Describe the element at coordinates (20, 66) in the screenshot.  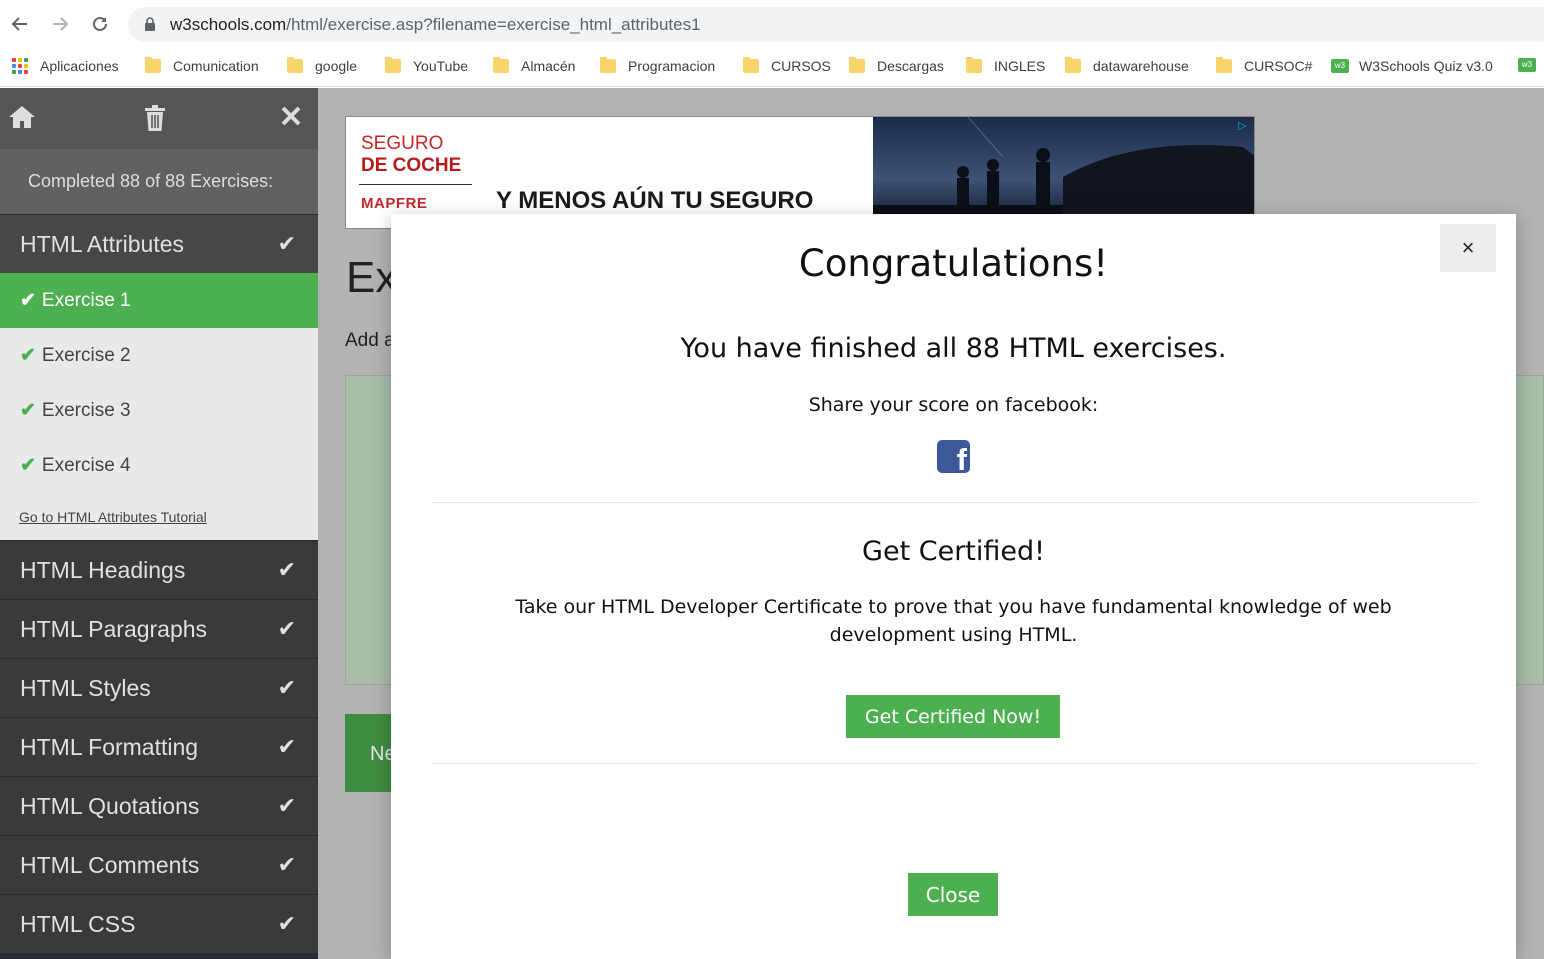
I see `apps-grid-icon` at that location.